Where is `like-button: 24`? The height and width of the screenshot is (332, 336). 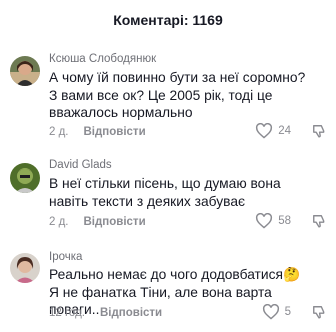 like-button: 24 is located at coordinates (273, 131).